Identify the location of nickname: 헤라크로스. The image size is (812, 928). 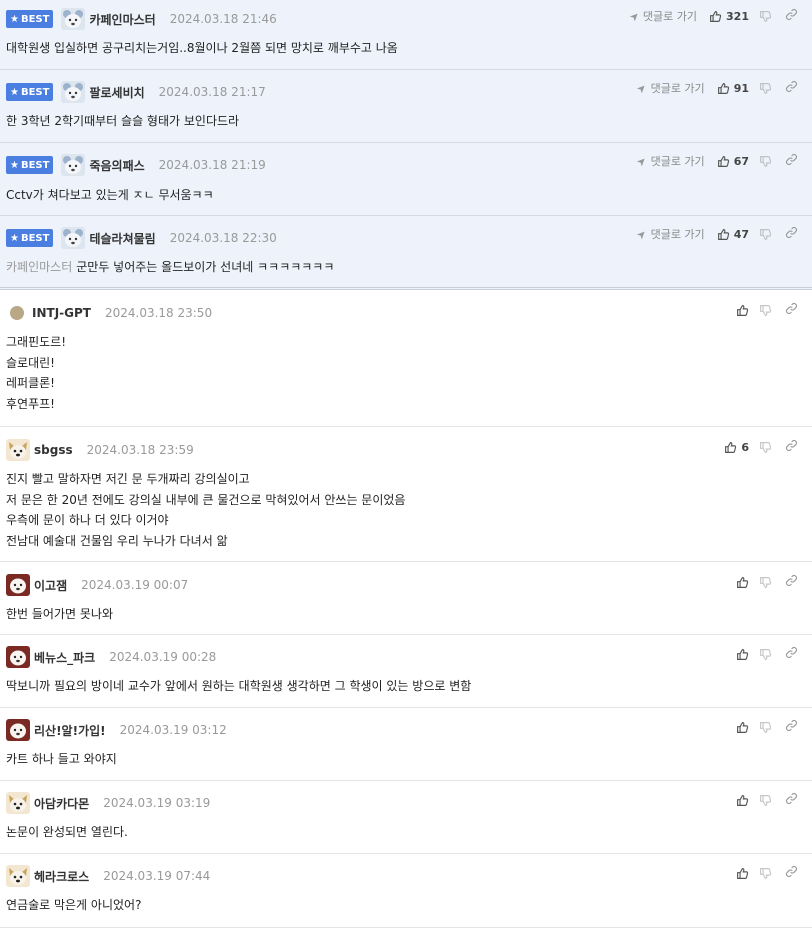
(61, 876).